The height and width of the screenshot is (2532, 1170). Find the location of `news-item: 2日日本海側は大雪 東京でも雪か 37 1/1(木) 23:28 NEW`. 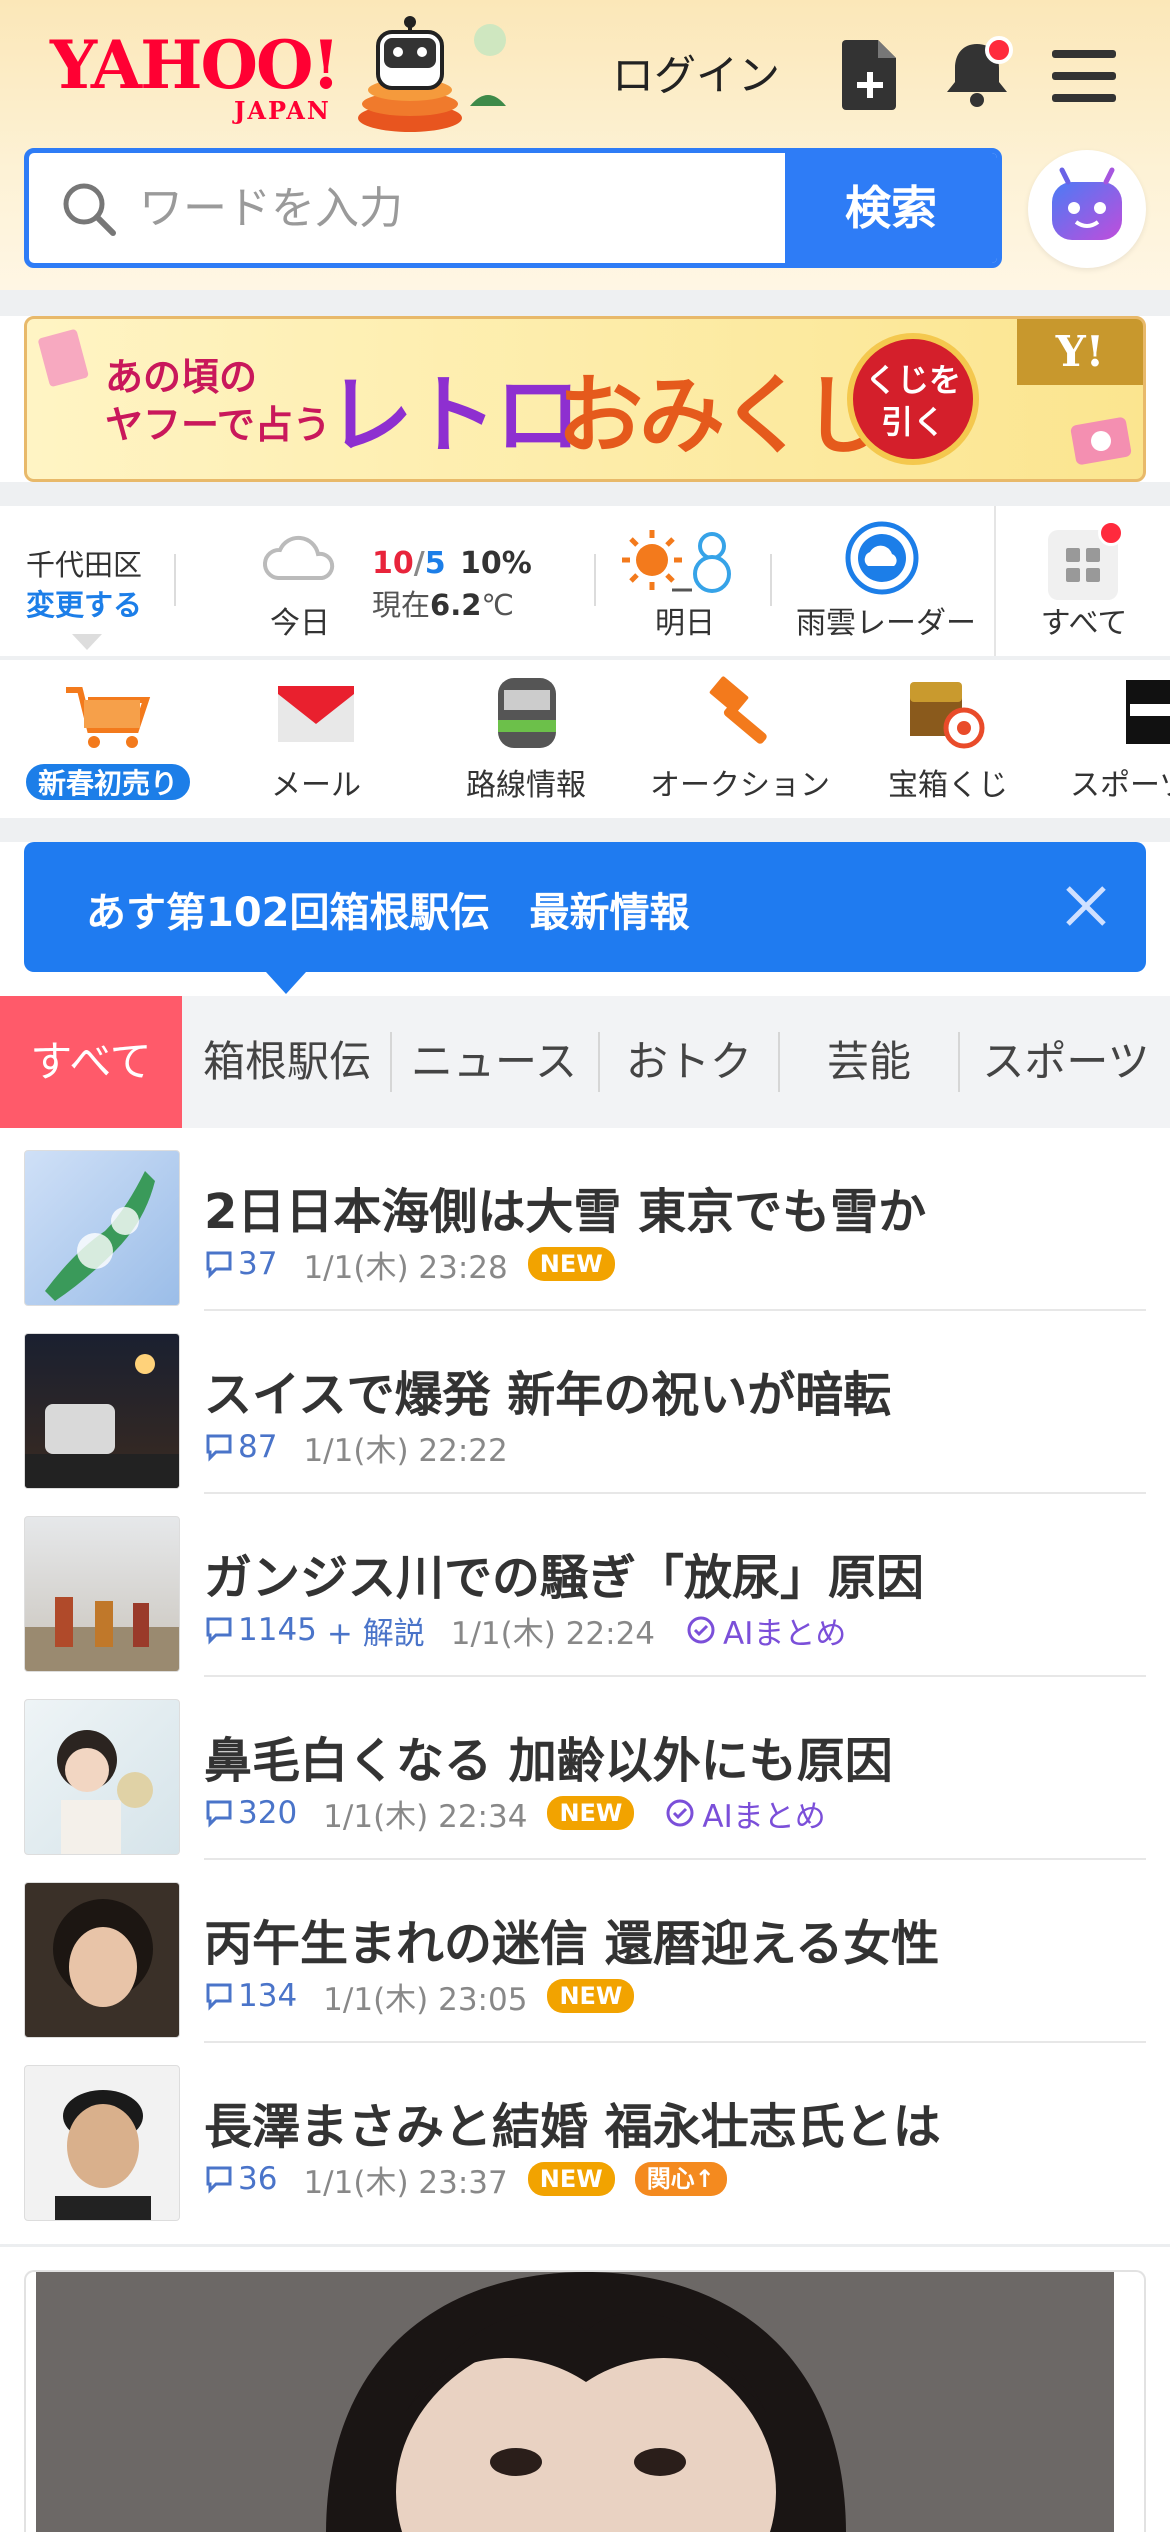

news-item: 2日日本海側は大雪 東京でも雪か 37 1/1(木) 23:28 NEW is located at coordinates (585, 1219).